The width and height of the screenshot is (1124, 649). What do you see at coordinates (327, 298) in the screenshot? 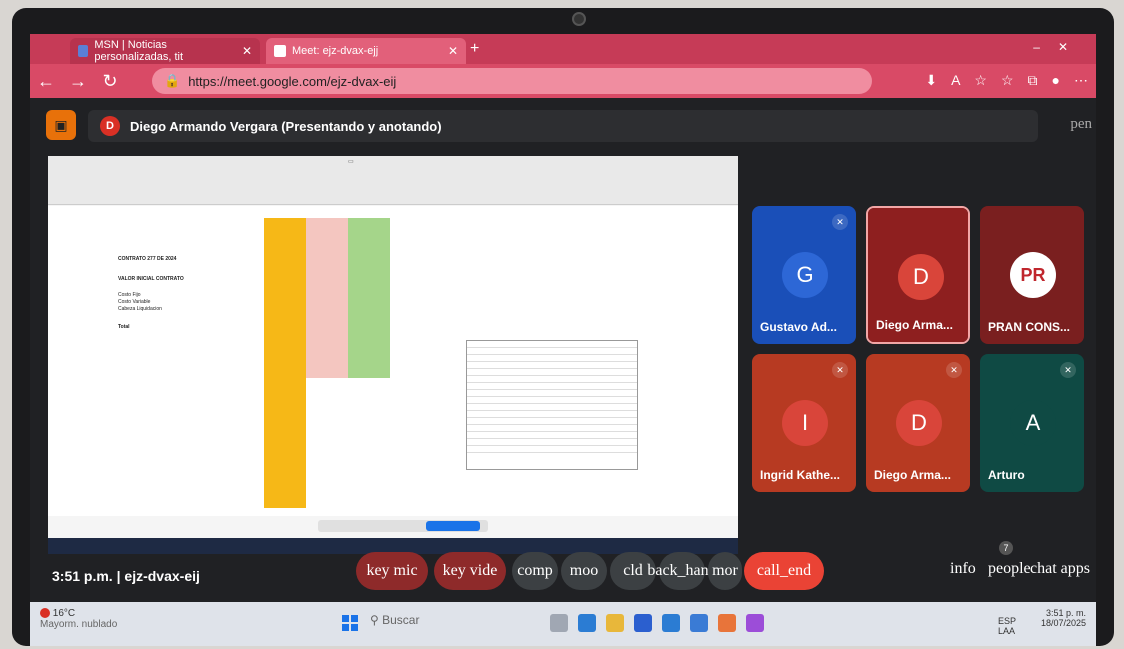
I see `column-highlight-pink` at bounding box center [327, 298].